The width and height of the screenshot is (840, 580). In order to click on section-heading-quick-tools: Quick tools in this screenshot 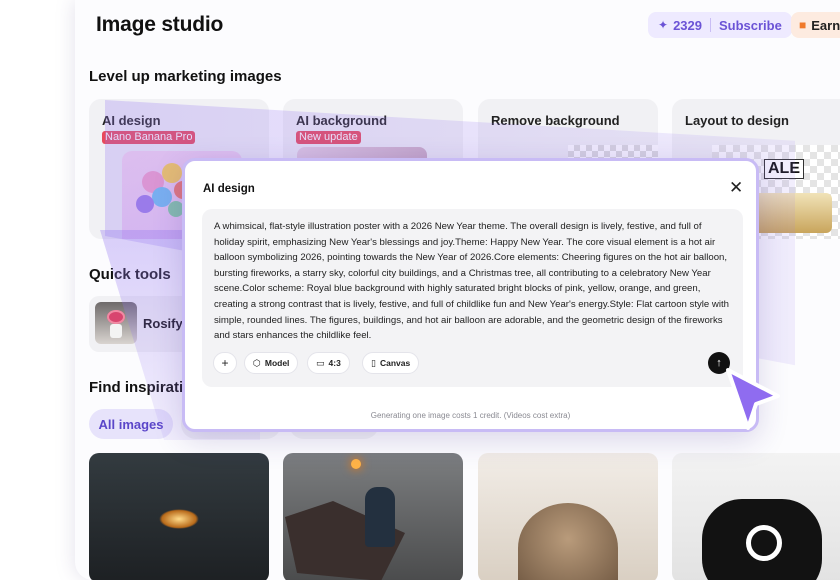, I will do `click(130, 274)`.